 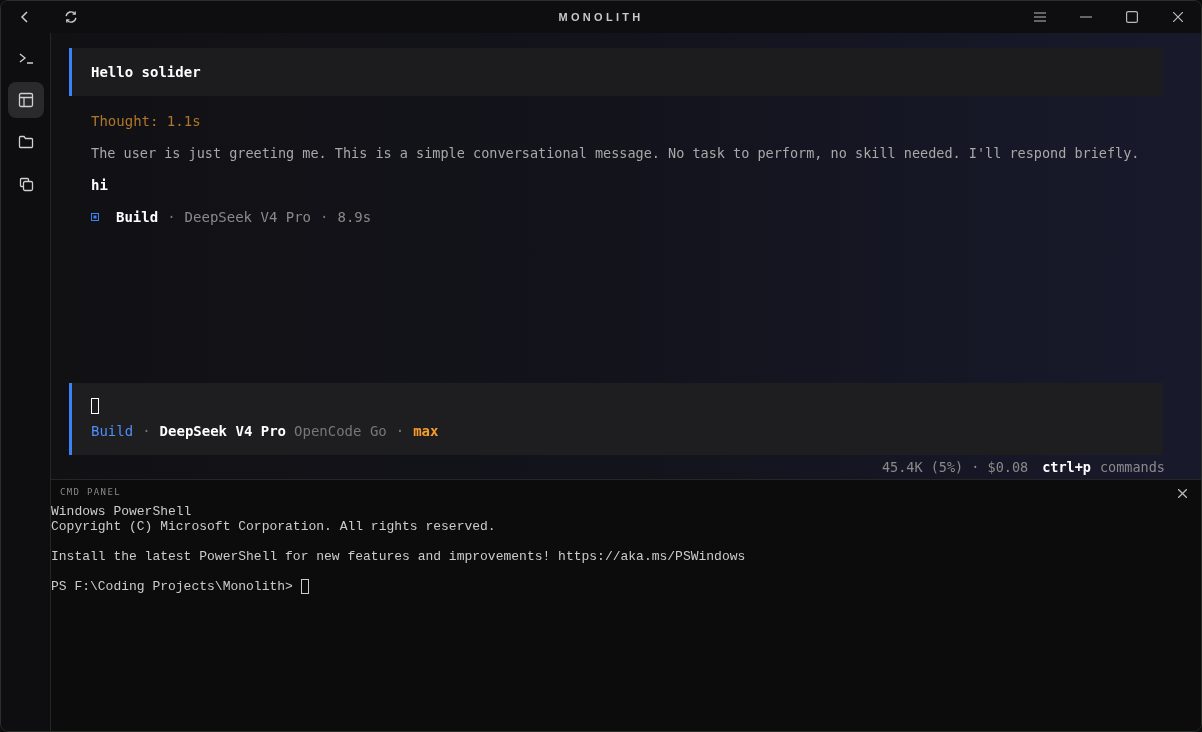 What do you see at coordinates (426, 431) in the screenshot?
I see `variant-label: max` at bounding box center [426, 431].